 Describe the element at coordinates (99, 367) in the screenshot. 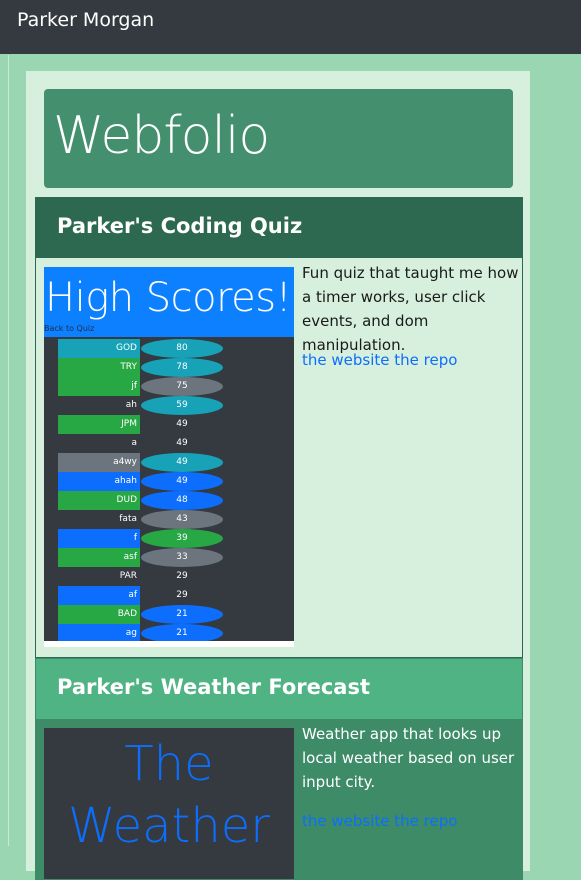

I see `score-name: TRY` at that location.